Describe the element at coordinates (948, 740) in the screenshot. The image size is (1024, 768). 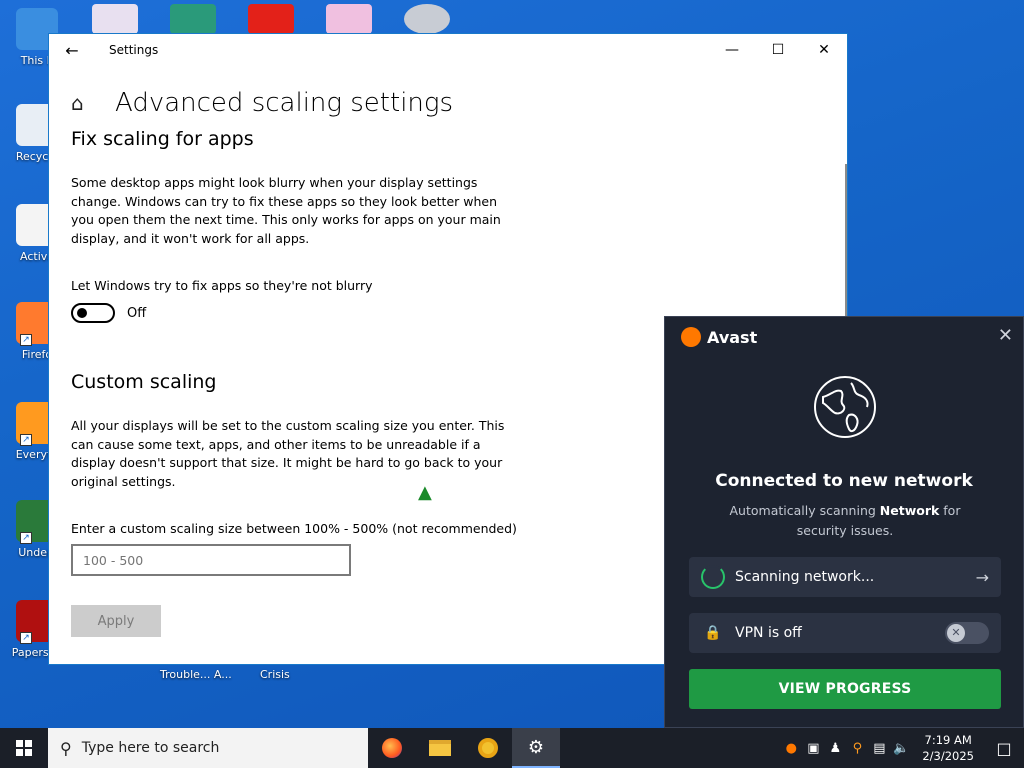
I see `clock-time: 7:19 AM` at that location.